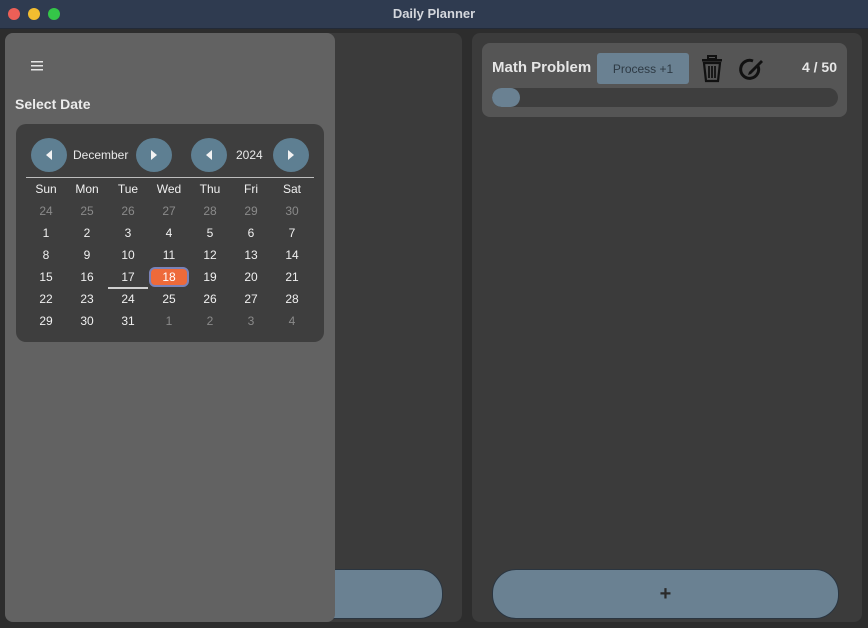 The width and height of the screenshot is (868, 628). I want to click on title-bar: Daily Planner, so click(434, 14).